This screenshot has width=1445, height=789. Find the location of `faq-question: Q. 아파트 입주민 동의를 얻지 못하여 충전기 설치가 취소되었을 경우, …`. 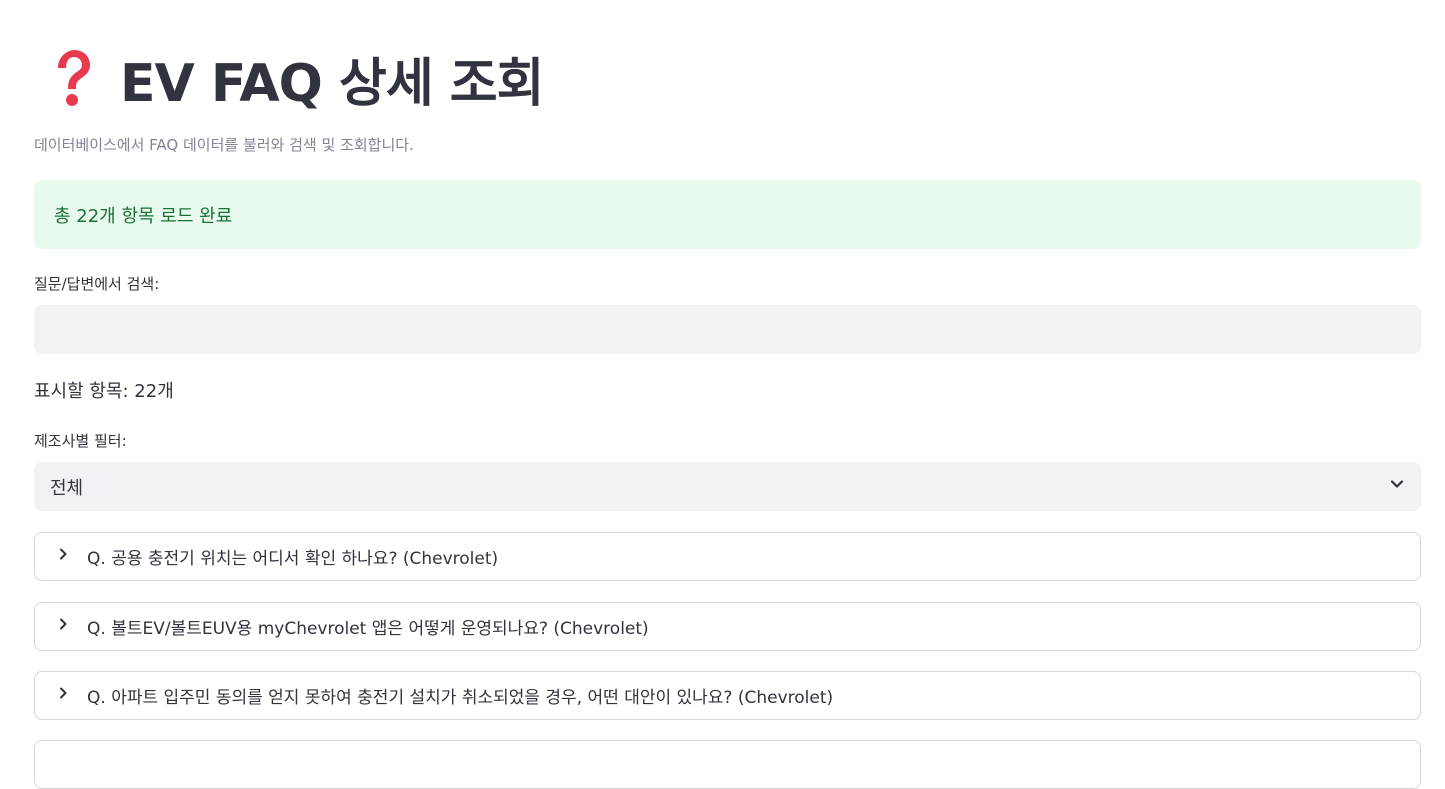

faq-question: Q. 아파트 입주민 동의를 얻지 못하여 충전기 설치가 취소되었을 경우, … is located at coordinates (460, 698).